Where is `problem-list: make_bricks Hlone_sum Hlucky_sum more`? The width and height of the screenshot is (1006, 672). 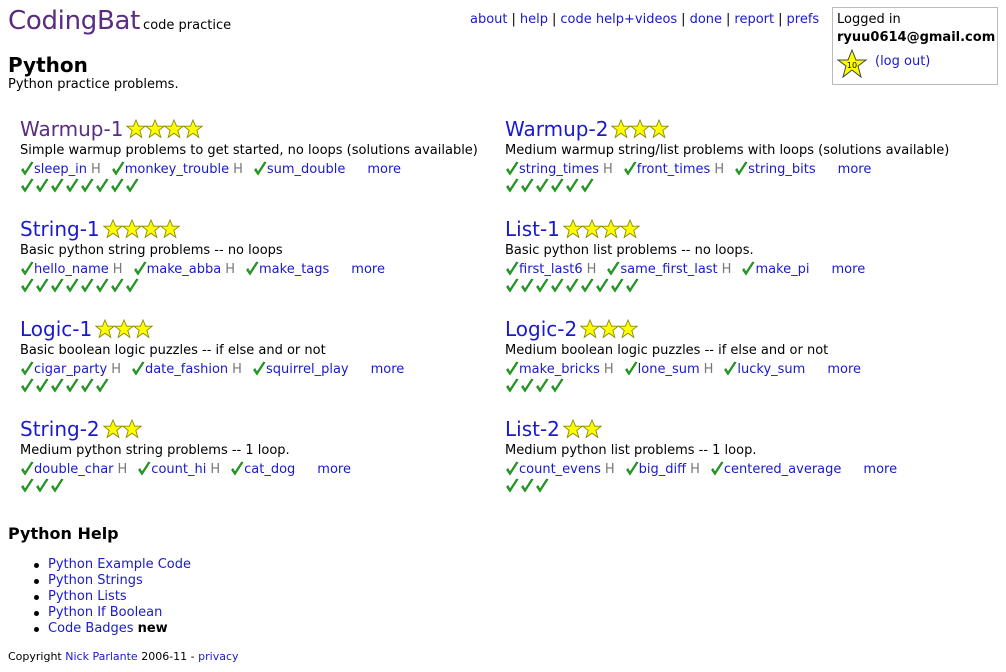 problem-list: make_bricks Hlone_sum Hlucky_sum more is located at coordinates (740, 369).